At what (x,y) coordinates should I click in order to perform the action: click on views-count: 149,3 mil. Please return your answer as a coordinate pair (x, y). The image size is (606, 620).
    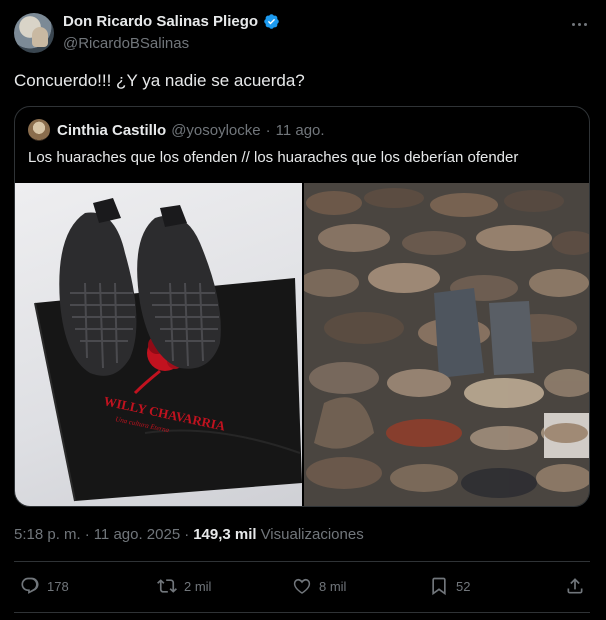
    Looking at the image, I should click on (225, 534).